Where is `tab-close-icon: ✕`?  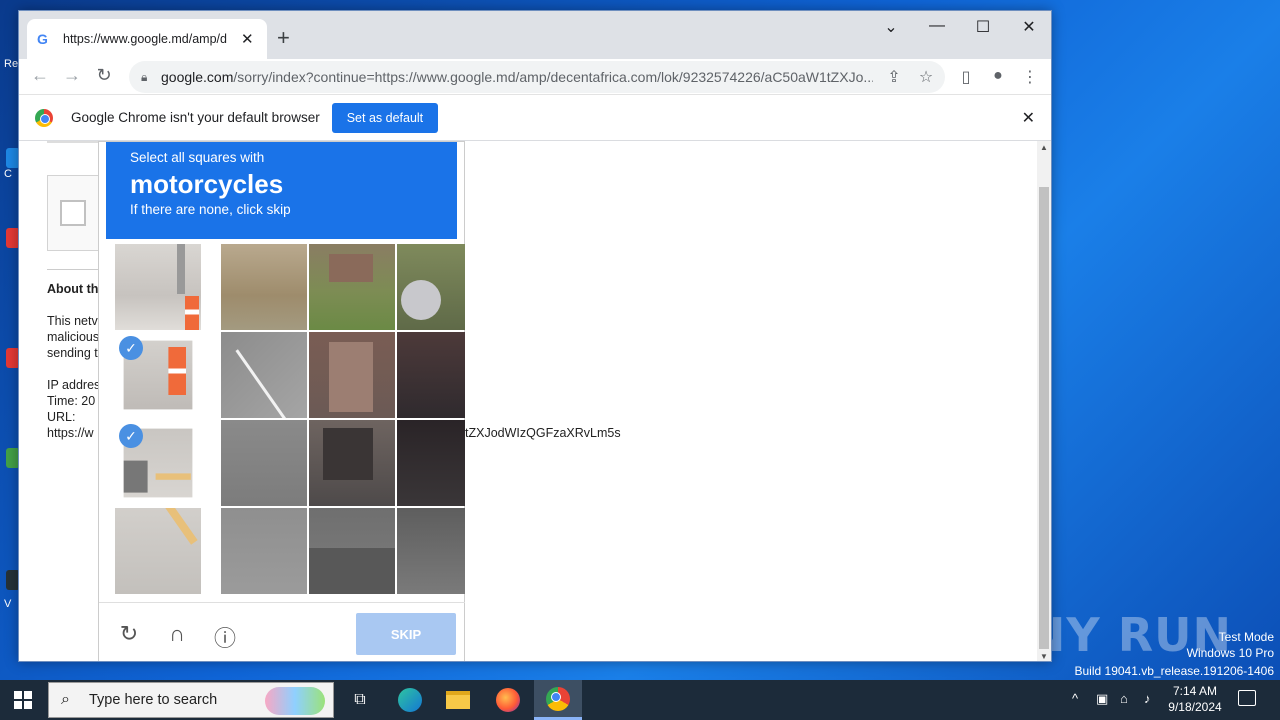
tab-close-icon: ✕ is located at coordinates (247, 39).